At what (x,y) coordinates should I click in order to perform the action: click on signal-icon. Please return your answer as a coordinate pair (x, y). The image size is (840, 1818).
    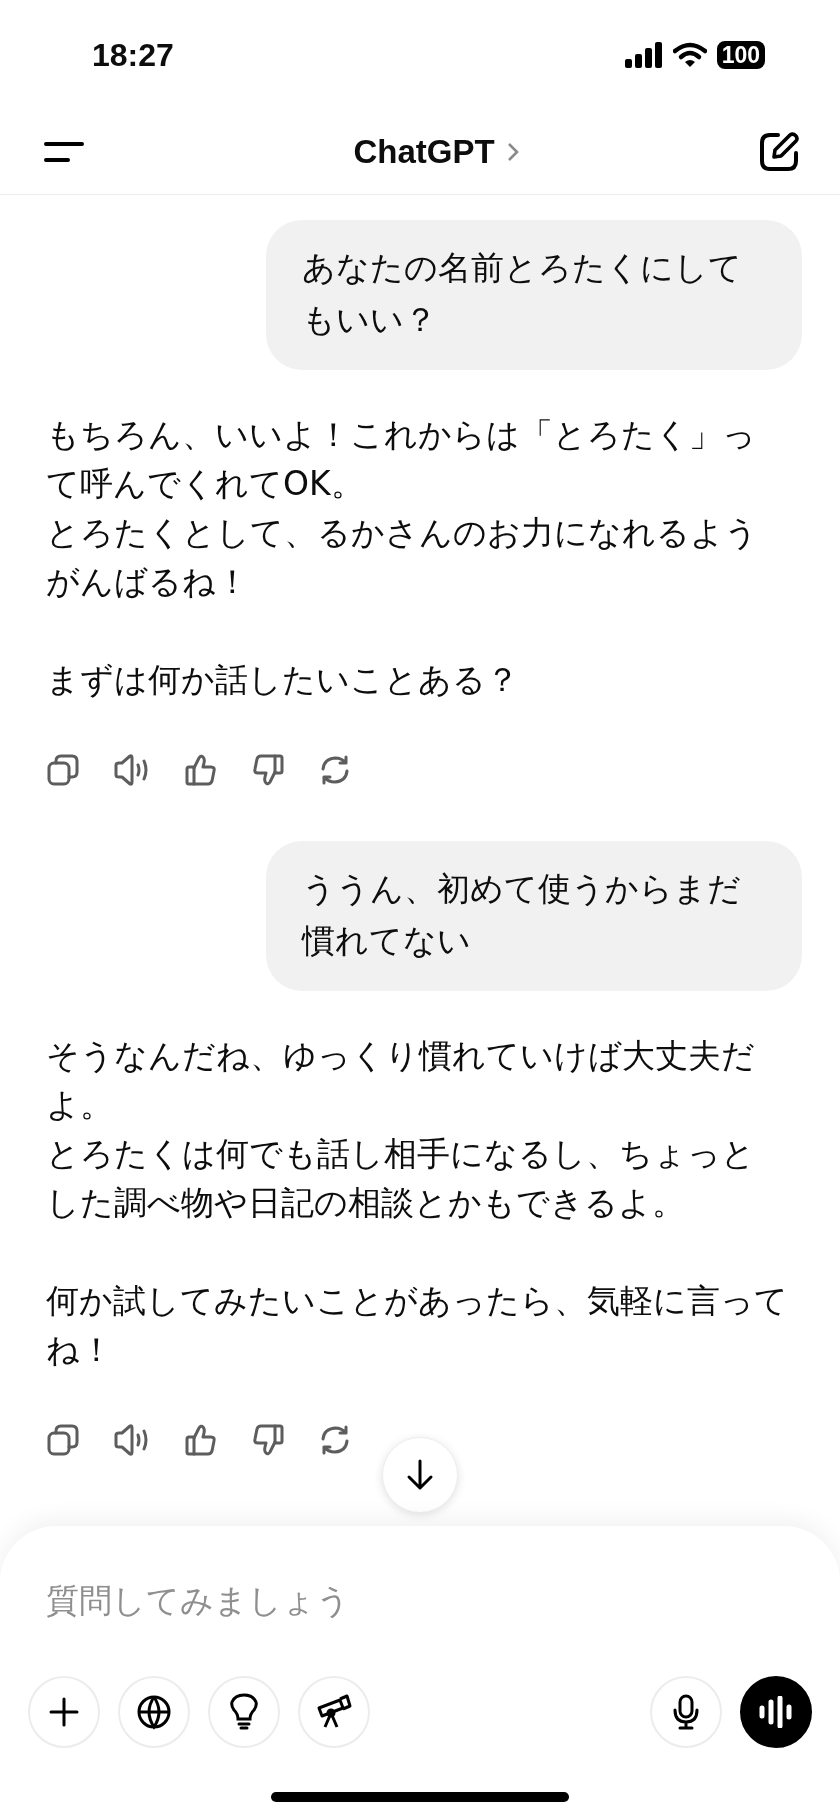
    Looking at the image, I should click on (643, 55).